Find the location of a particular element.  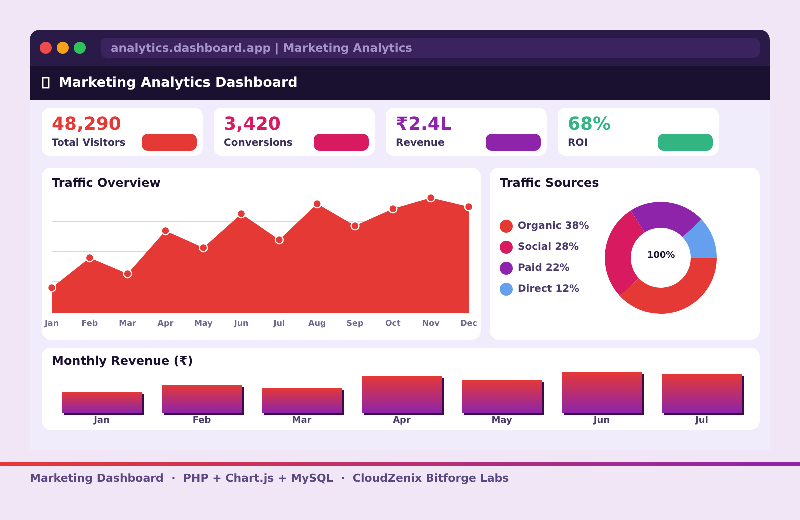

card-title: Traffic Sources is located at coordinates (550, 183).